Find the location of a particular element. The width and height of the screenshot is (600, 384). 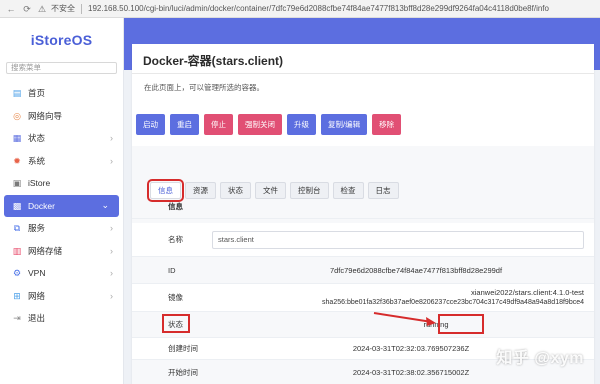

image-label: 镜像 is located at coordinates (175, 297).